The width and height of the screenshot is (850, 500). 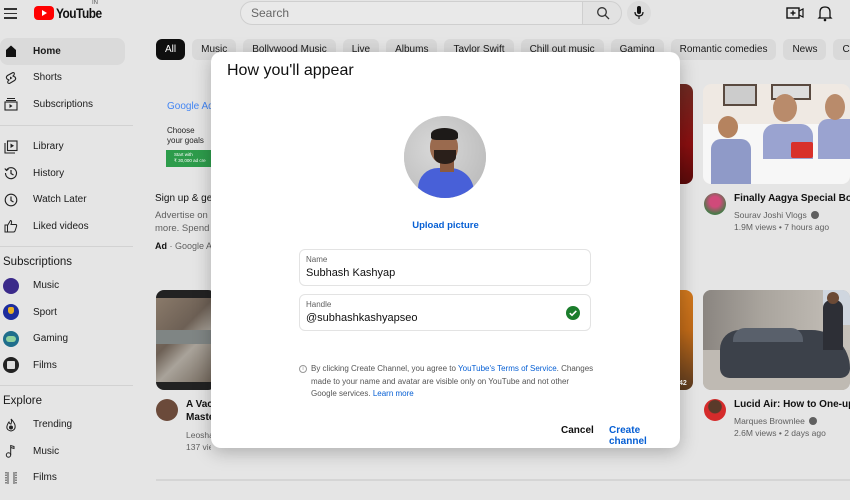 What do you see at coordinates (62, 51) in the screenshot?
I see `sidebar-item-home: Home` at bounding box center [62, 51].